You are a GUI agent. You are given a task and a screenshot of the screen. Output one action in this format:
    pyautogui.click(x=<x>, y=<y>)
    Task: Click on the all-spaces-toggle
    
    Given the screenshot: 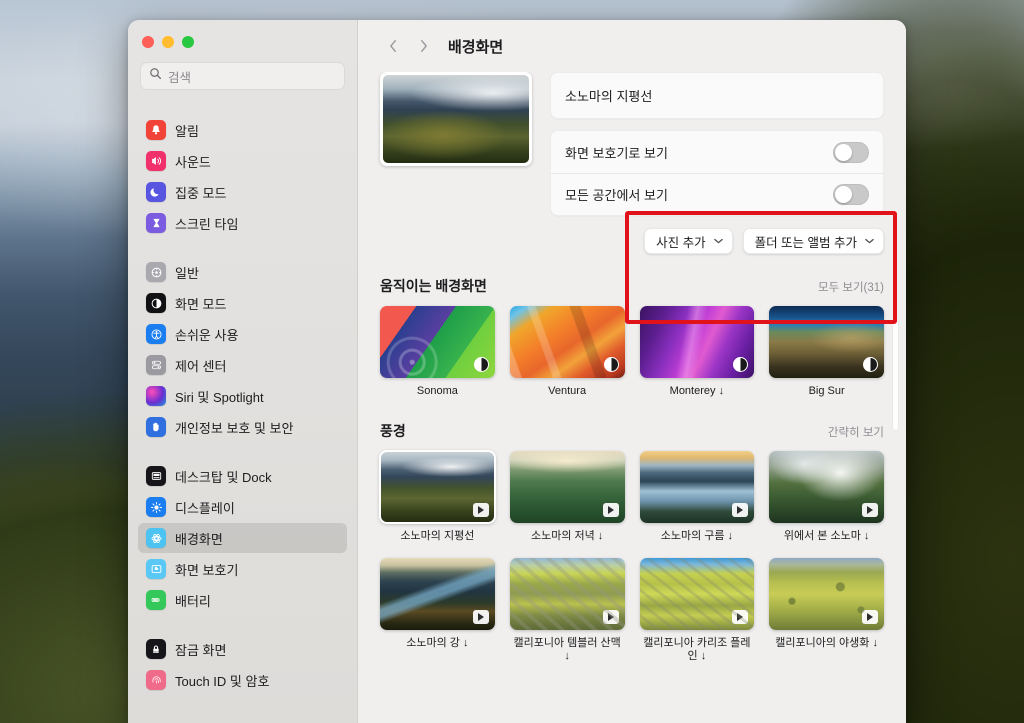 What is the action you would take?
    pyautogui.click(x=851, y=194)
    